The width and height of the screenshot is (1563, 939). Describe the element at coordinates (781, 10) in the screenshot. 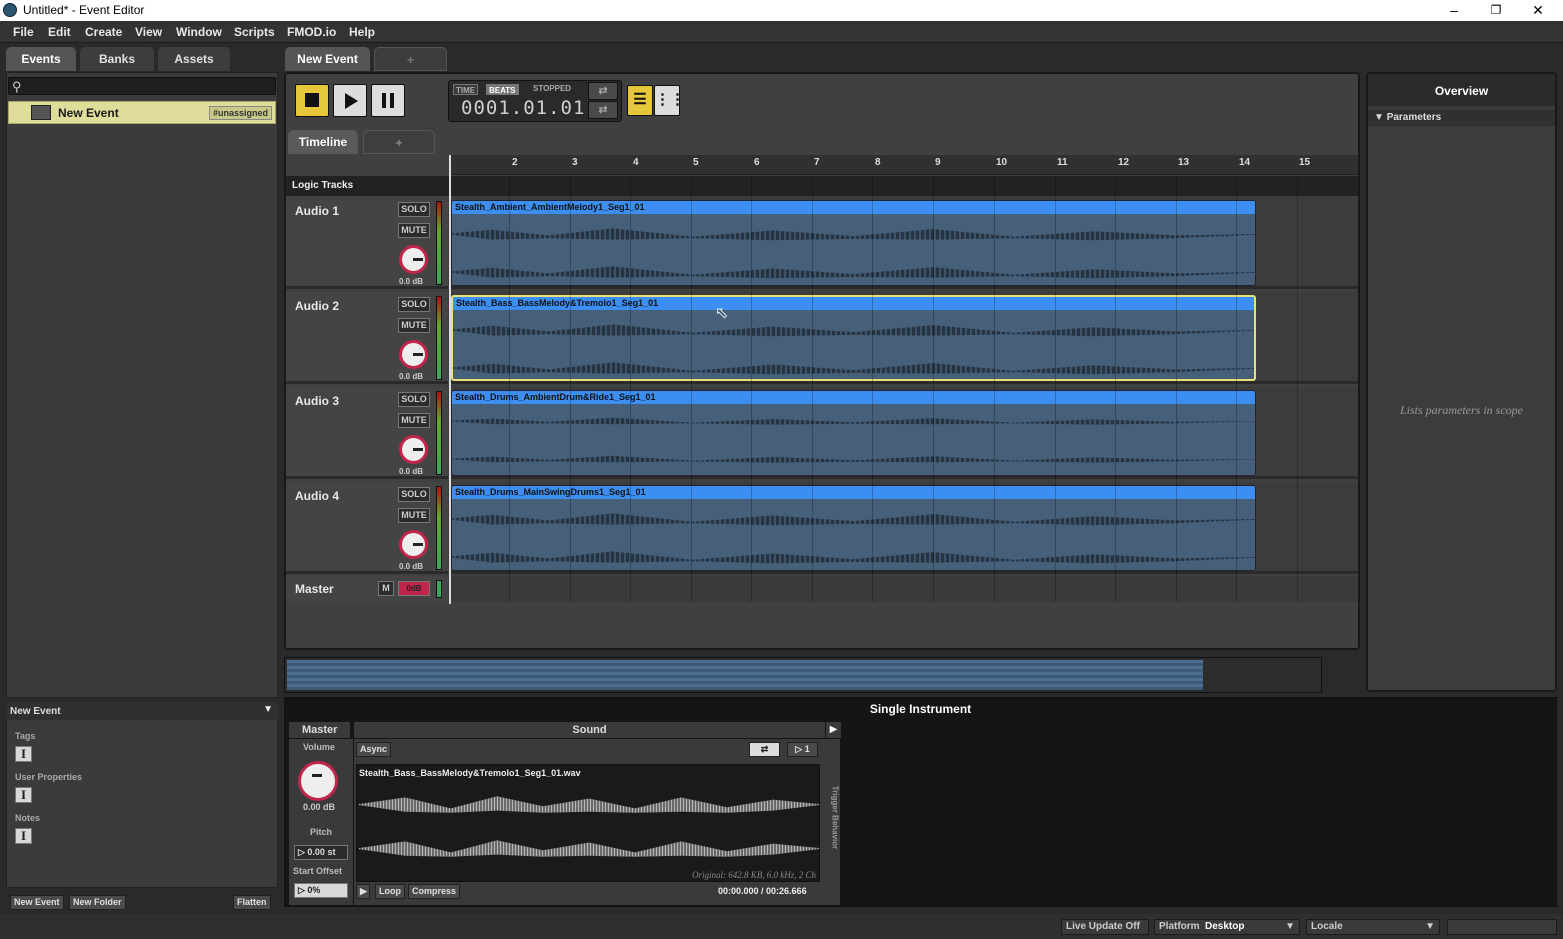

I see `title-bar: Untitled* - Event Editor – ❐ ✕` at that location.